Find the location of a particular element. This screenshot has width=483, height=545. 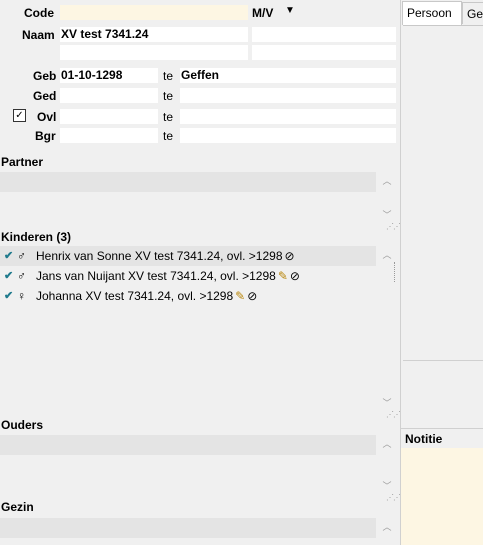

notitie-label: Notitie is located at coordinates (424, 439).